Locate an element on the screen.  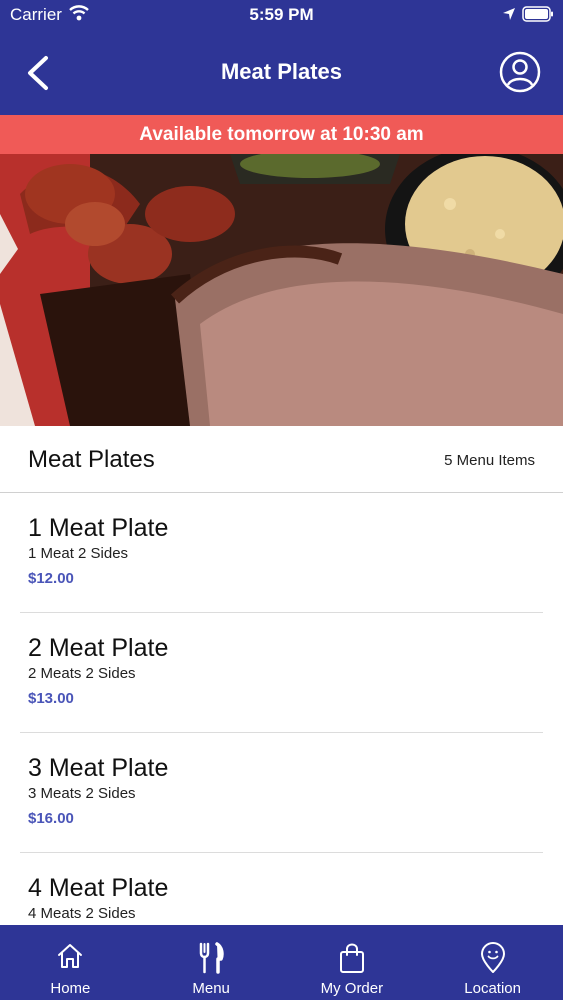
location-arrow-icon is located at coordinates (509, 14).